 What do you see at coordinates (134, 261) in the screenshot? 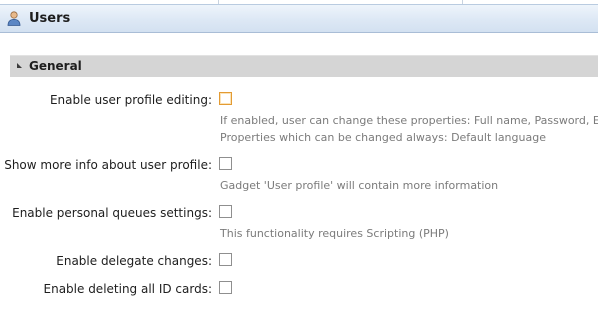
I see `setting-label-delegate-changes: Enable delegate changes:` at bounding box center [134, 261].